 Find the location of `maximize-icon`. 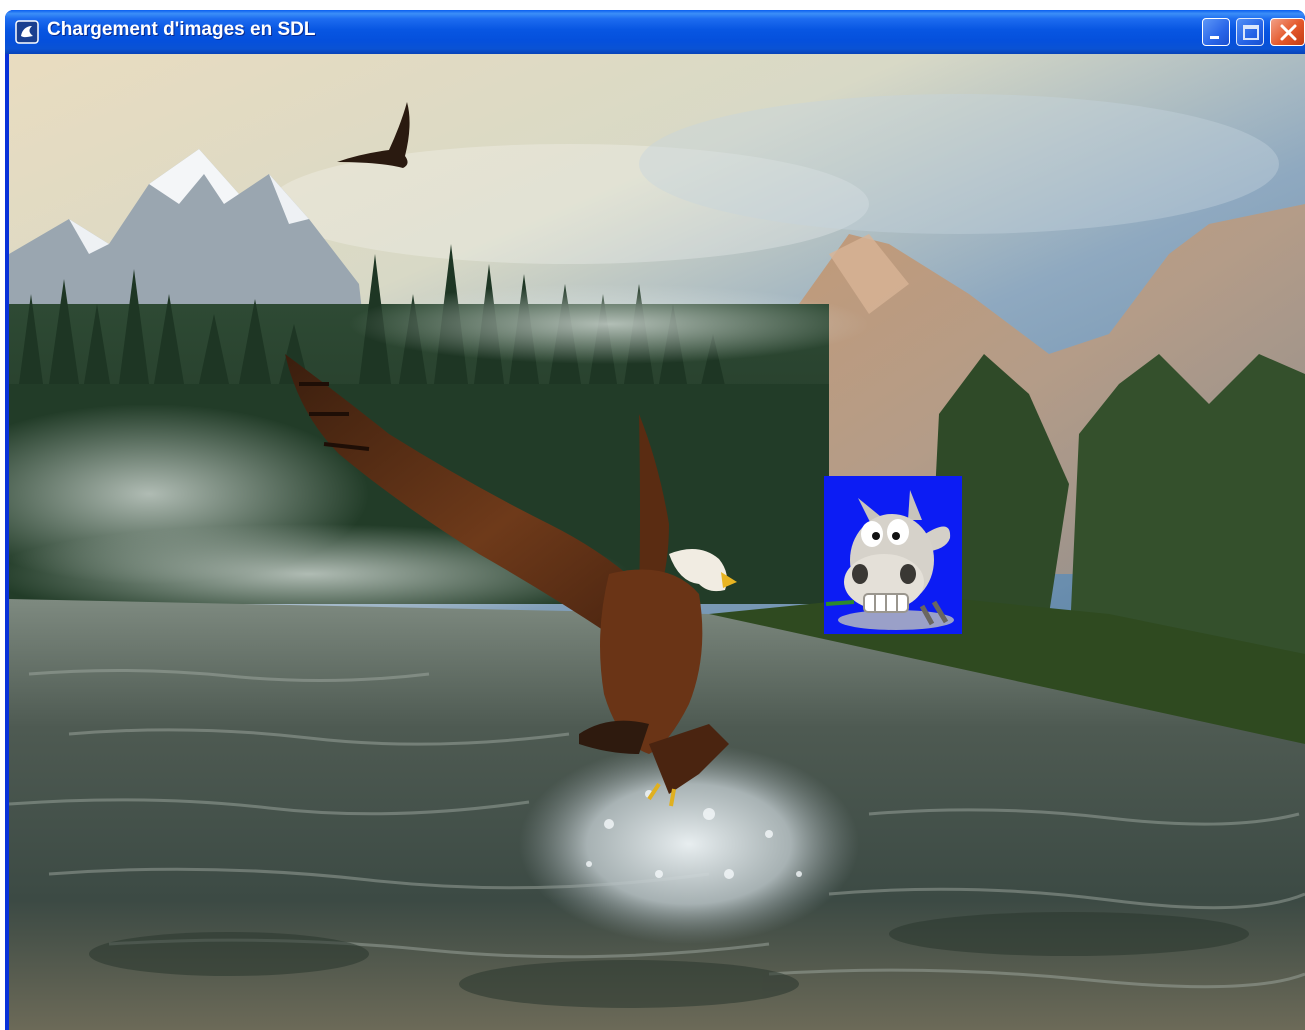

maximize-icon is located at coordinates (1251, 32).